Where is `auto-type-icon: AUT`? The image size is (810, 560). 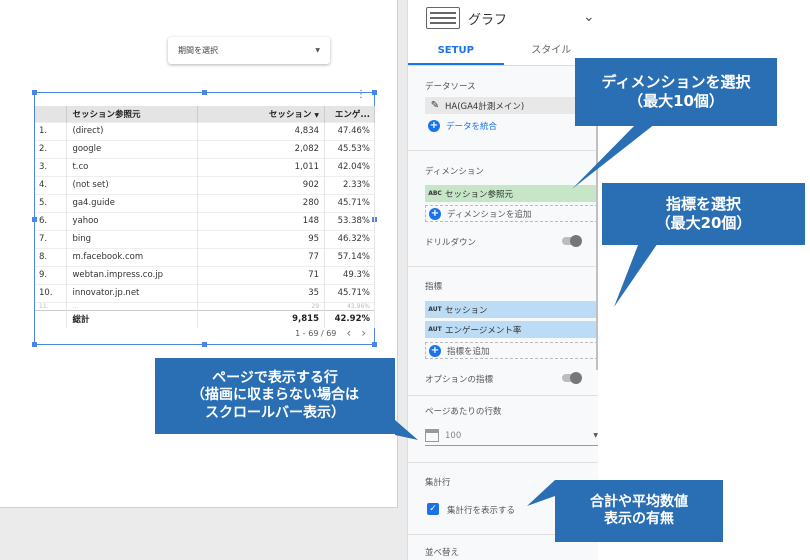
auto-type-icon: AUT is located at coordinates (435, 329).